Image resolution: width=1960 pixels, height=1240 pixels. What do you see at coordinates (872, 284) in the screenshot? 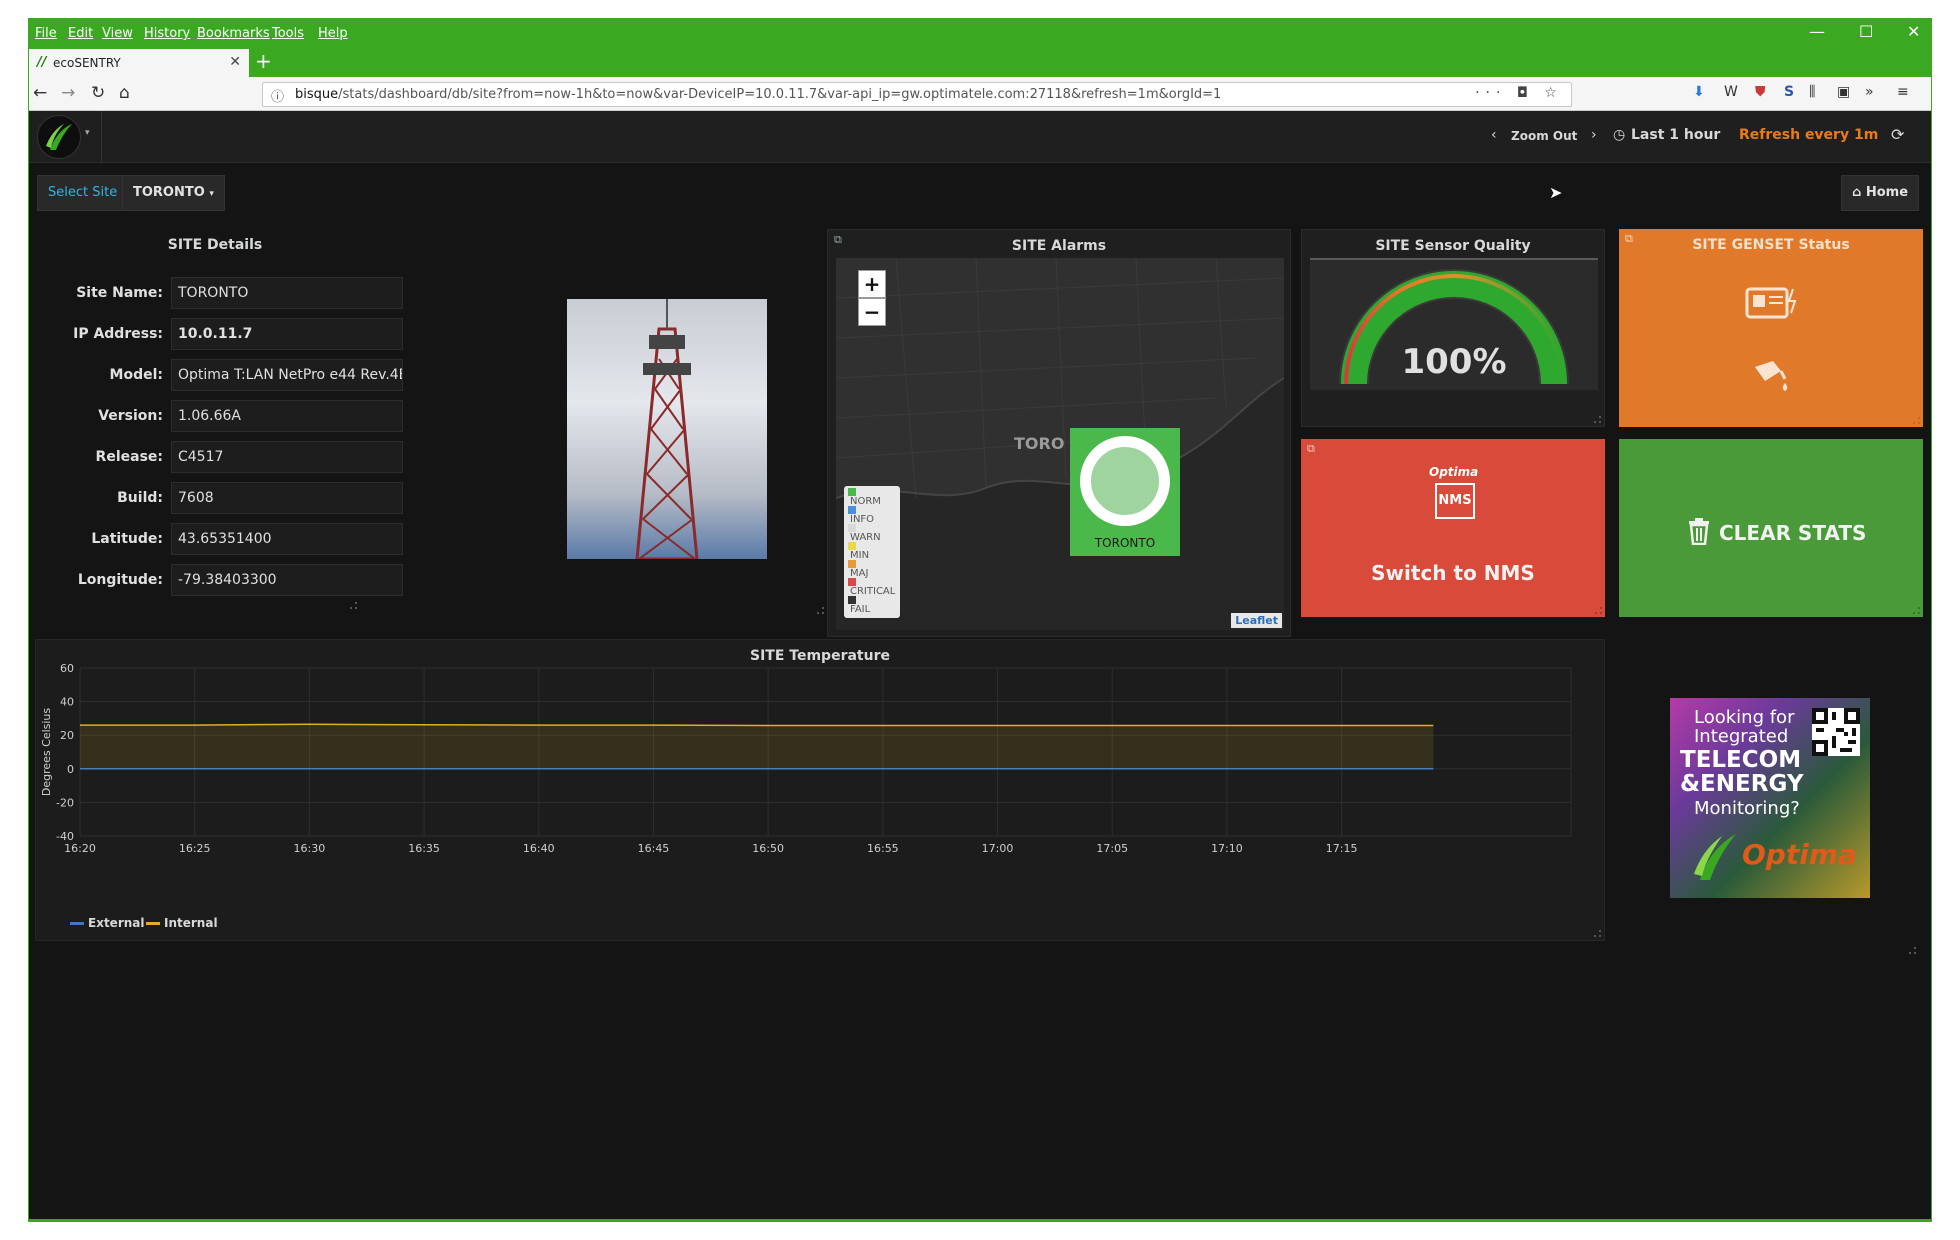
I see `map-zoom-in-button: +` at bounding box center [872, 284].